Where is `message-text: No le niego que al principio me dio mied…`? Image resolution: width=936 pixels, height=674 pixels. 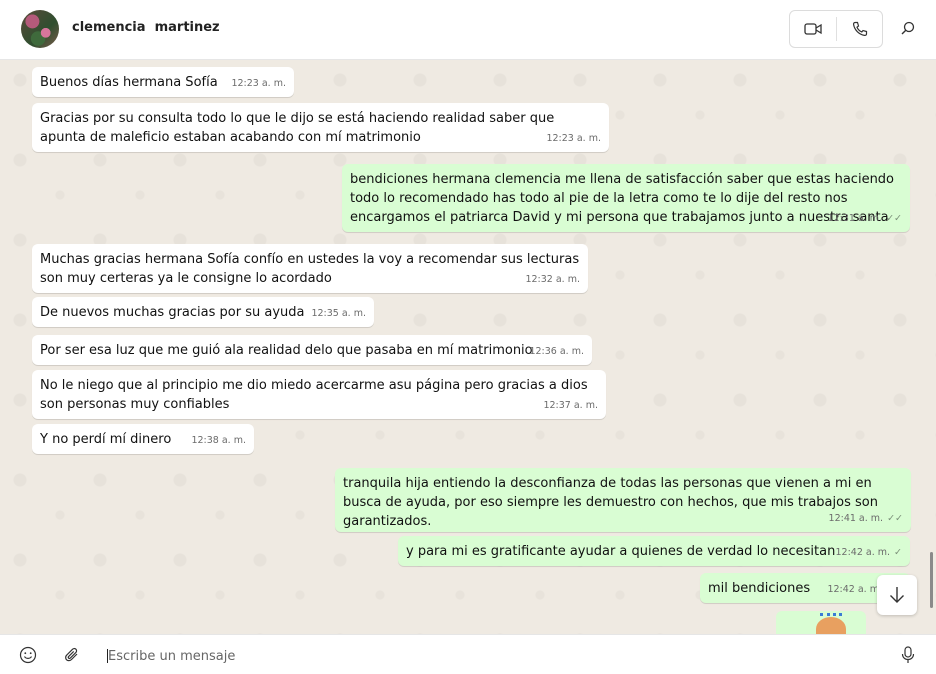 message-text: No le niego que al principio me dio mied… is located at coordinates (314, 395).